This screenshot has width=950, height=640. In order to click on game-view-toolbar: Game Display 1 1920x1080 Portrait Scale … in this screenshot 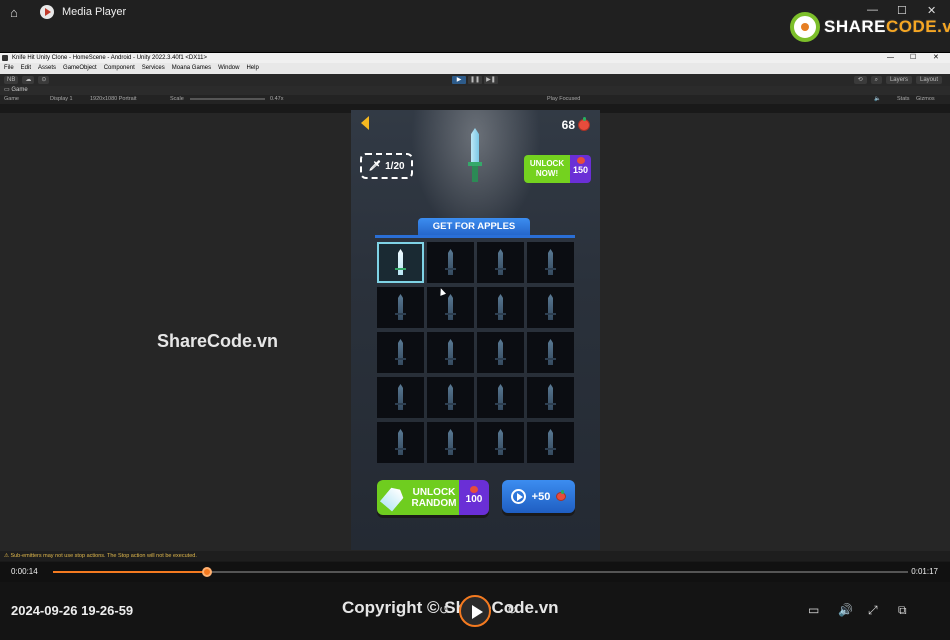, I will do `click(475, 99)`.